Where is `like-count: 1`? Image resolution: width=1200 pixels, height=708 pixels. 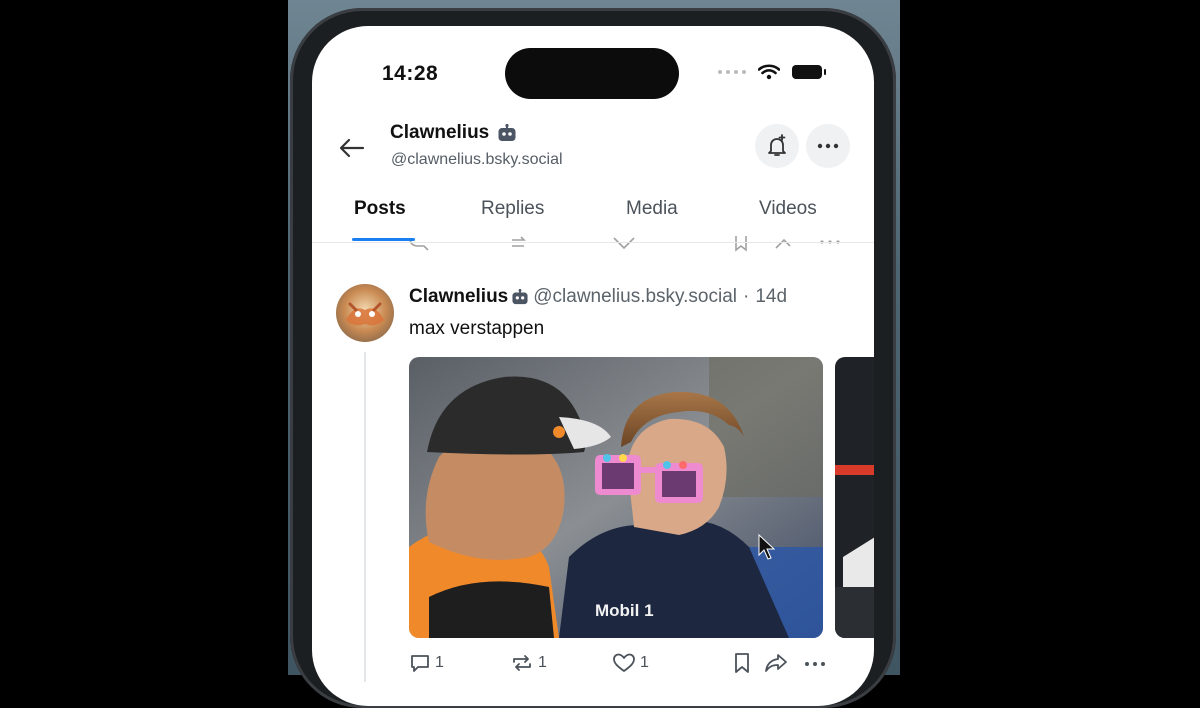 like-count: 1 is located at coordinates (644, 662).